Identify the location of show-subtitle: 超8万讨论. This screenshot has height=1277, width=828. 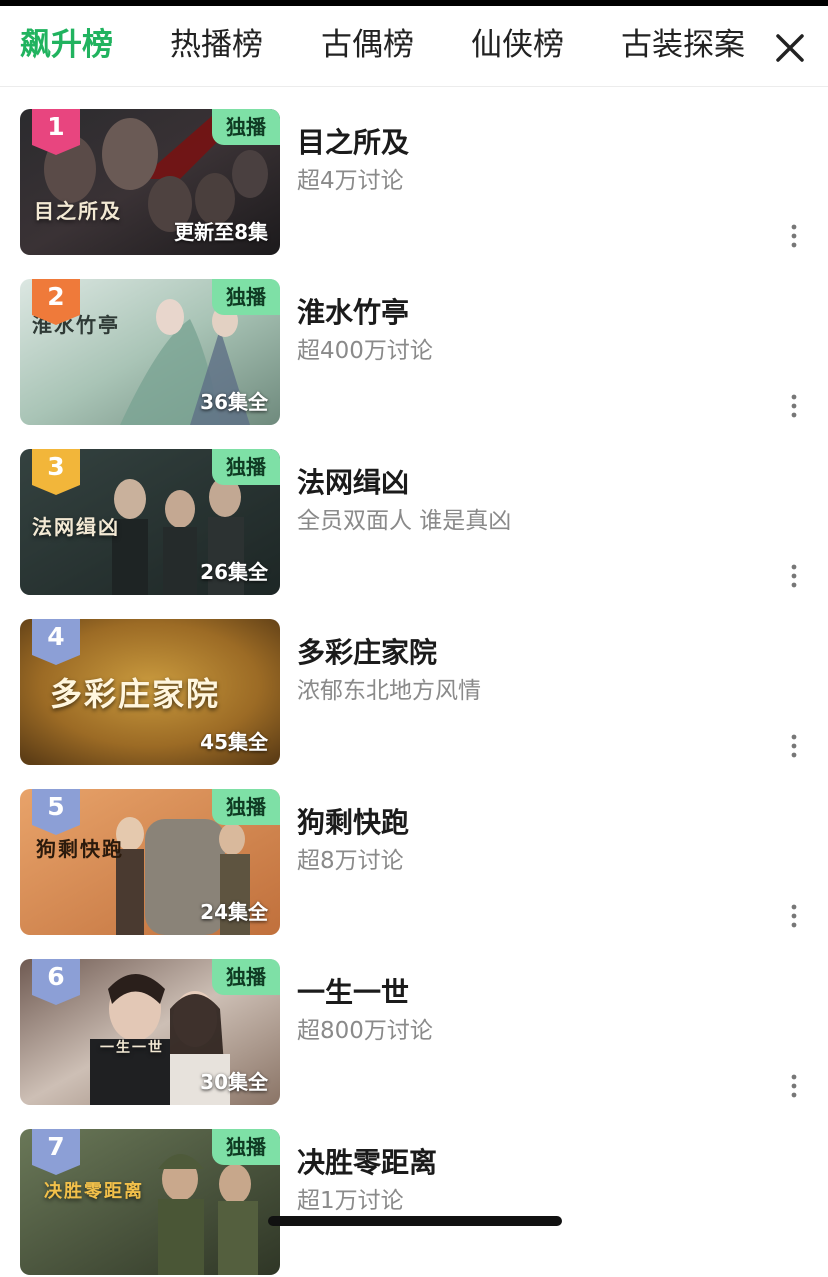
(350, 861).